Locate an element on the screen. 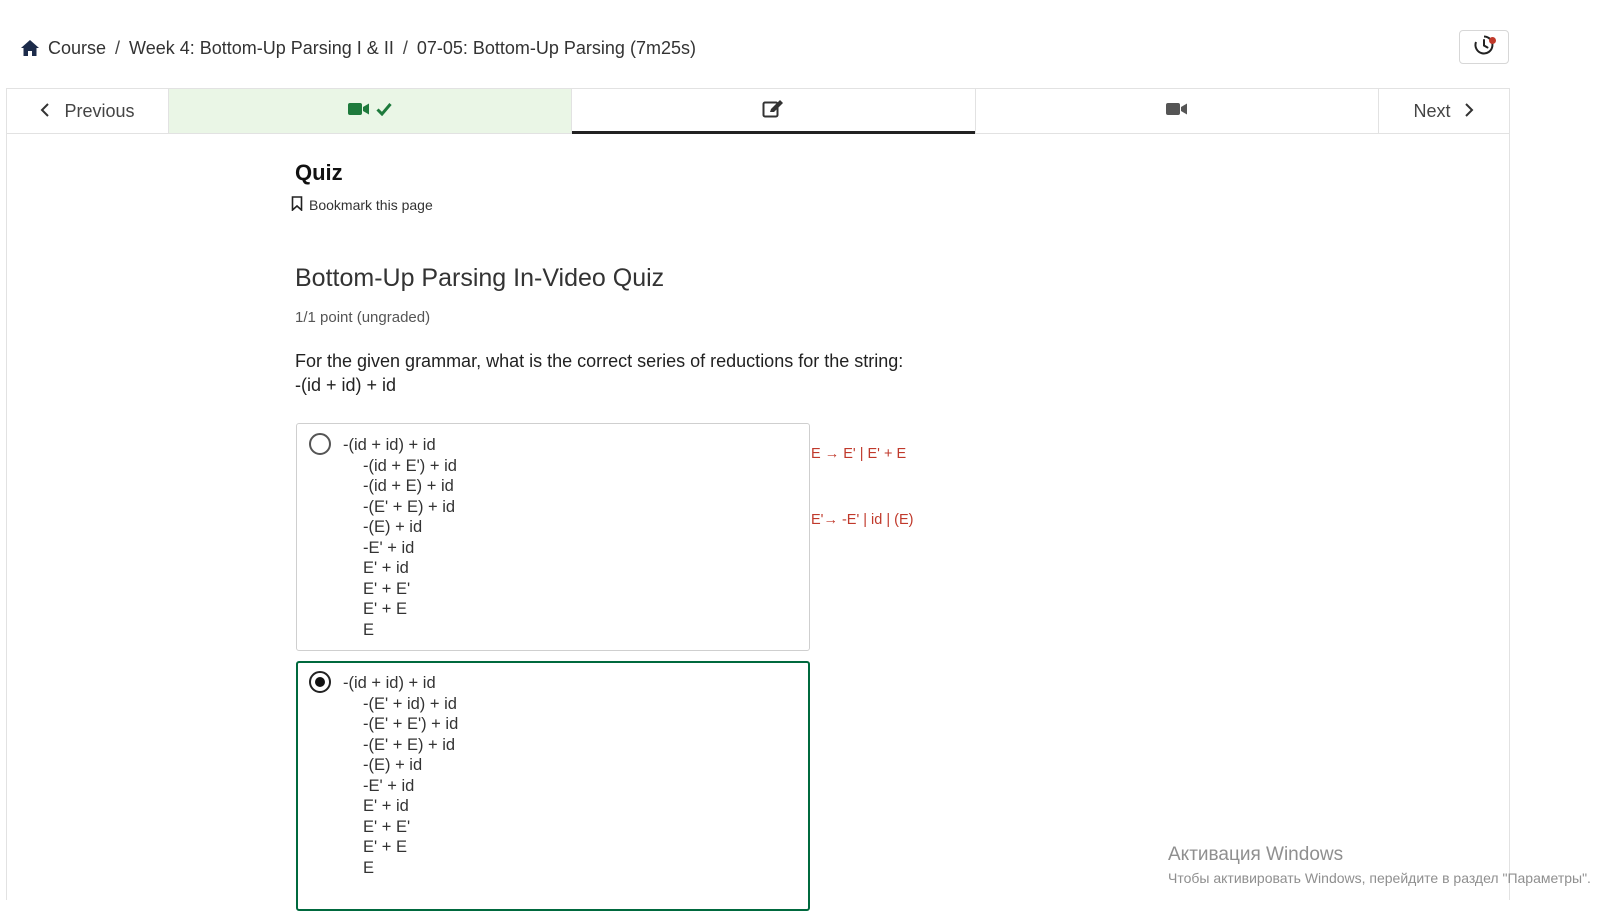  chevron-left-icon is located at coordinates (45, 111).